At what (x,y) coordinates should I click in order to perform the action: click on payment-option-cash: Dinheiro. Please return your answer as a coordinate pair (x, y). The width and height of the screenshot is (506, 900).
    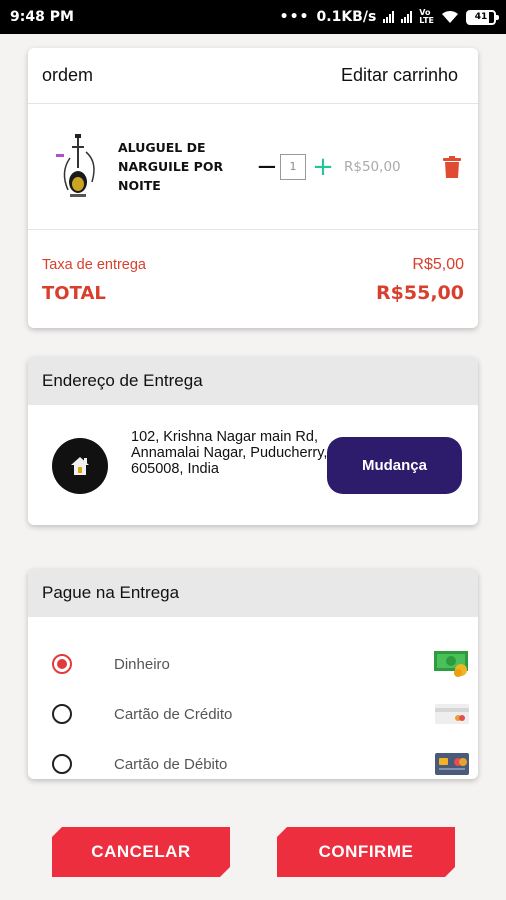
    Looking at the image, I should click on (253, 664).